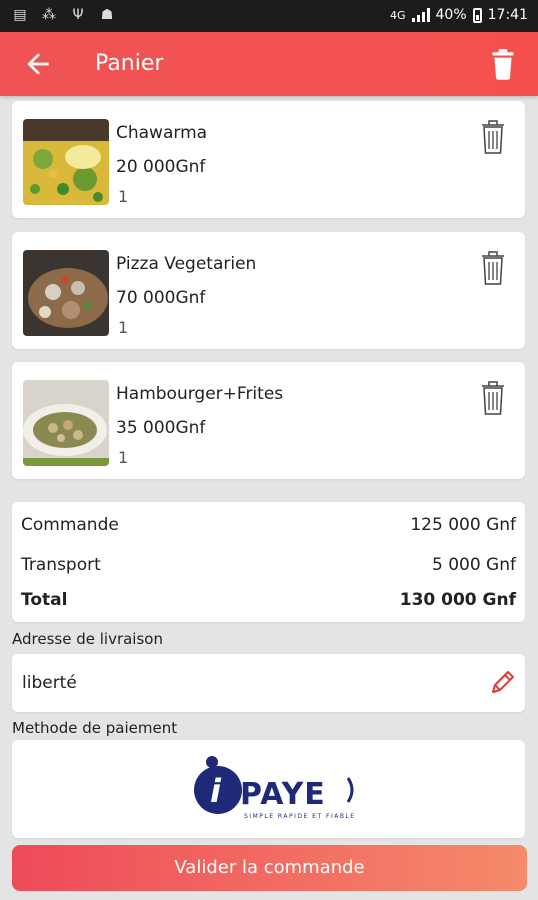  What do you see at coordinates (268, 600) in the screenshot?
I see `summary-row-total: Total 130 000 Gnf` at bounding box center [268, 600].